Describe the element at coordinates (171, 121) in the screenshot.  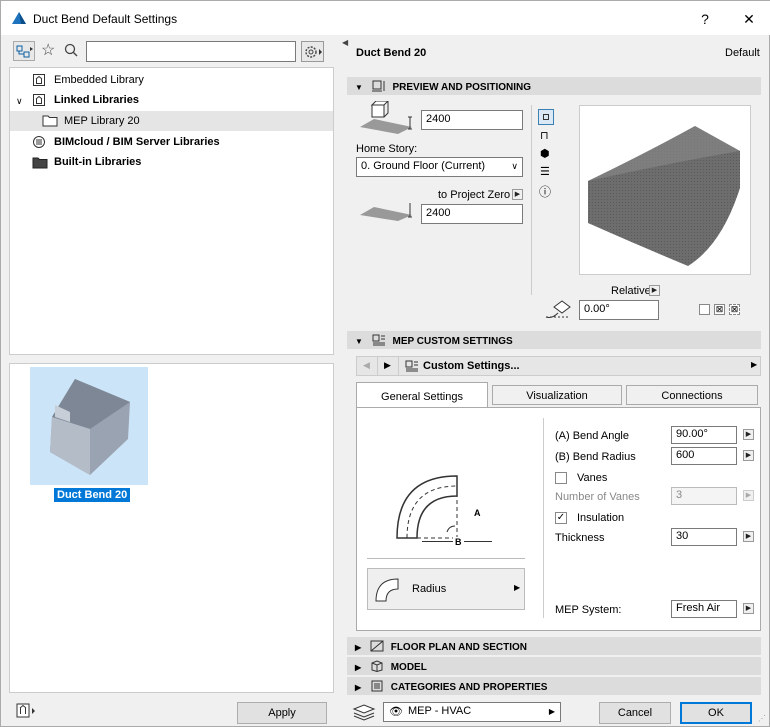
I see `tree-item-mep-library: MEP Library 20` at that location.